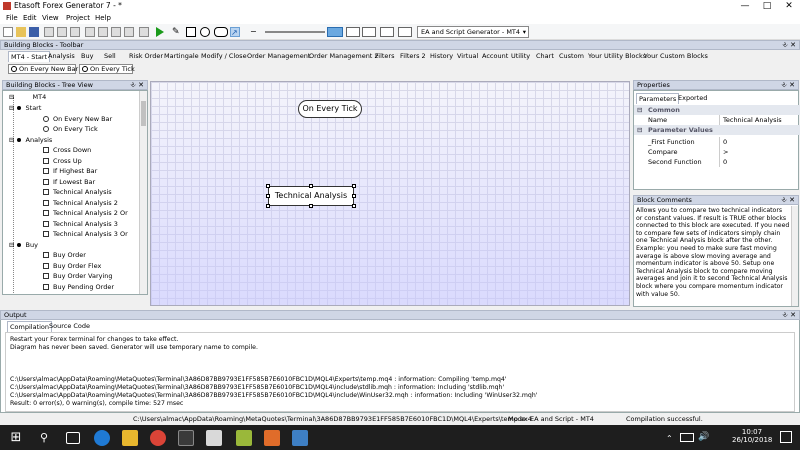 Image resolution: width=800 pixels, height=450 pixels. Describe the element at coordinates (116, 32) in the screenshot. I see `redo-icon` at that location.